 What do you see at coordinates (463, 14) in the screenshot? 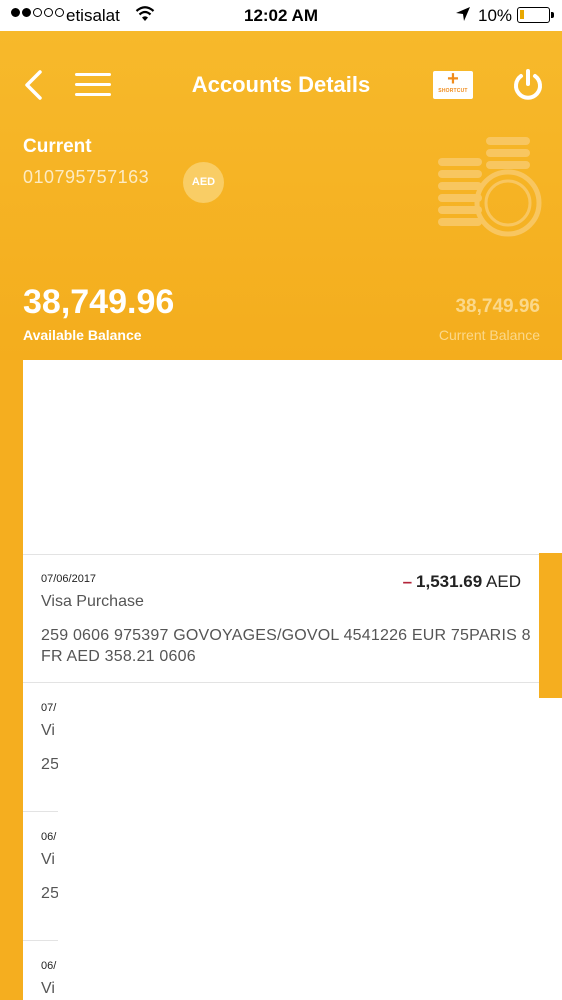
I see `location-arrow-icon` at bounding box center [463, 14].